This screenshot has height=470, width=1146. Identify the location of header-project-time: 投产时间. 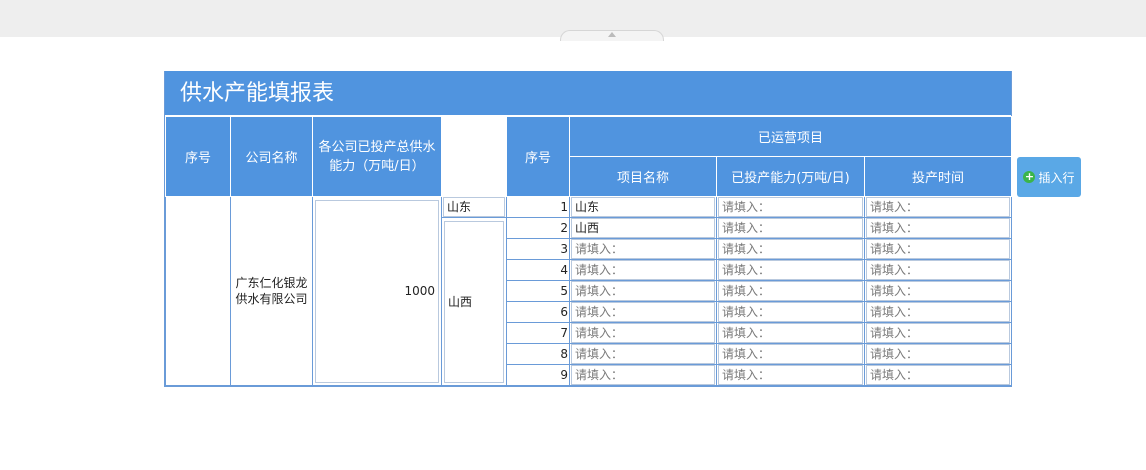
(938, 176).